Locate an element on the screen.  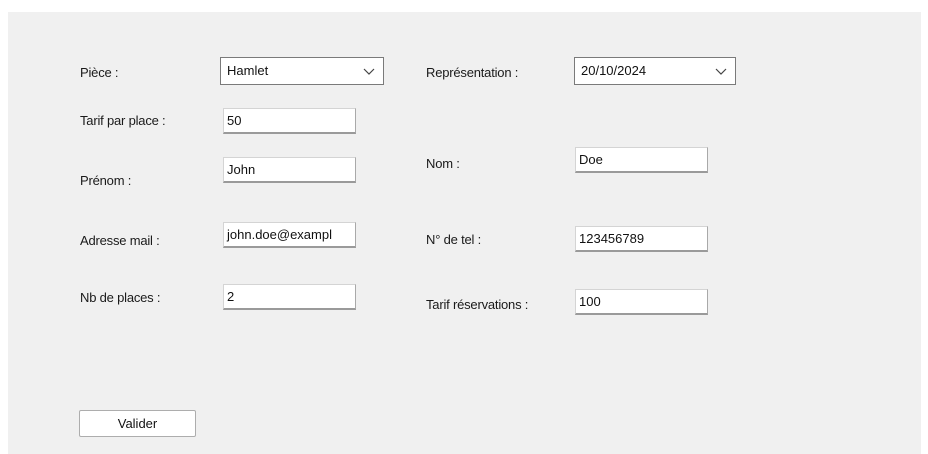
prenom-label: Prénom : is located at coordinates (106, 180).